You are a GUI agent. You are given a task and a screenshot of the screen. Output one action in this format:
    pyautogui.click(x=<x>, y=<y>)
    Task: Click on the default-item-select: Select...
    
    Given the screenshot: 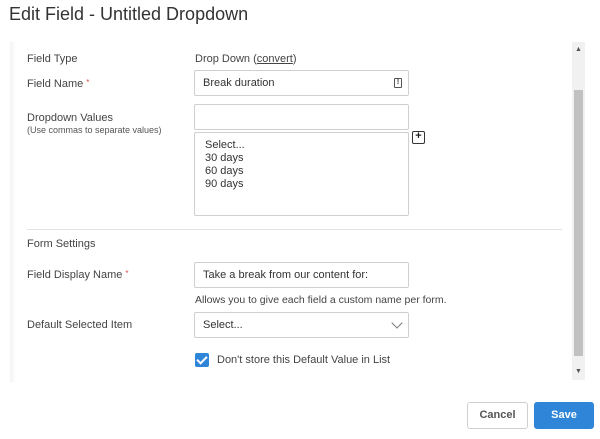 What is the action you would take?
    pyautogui.click(x=301, y=325)
    